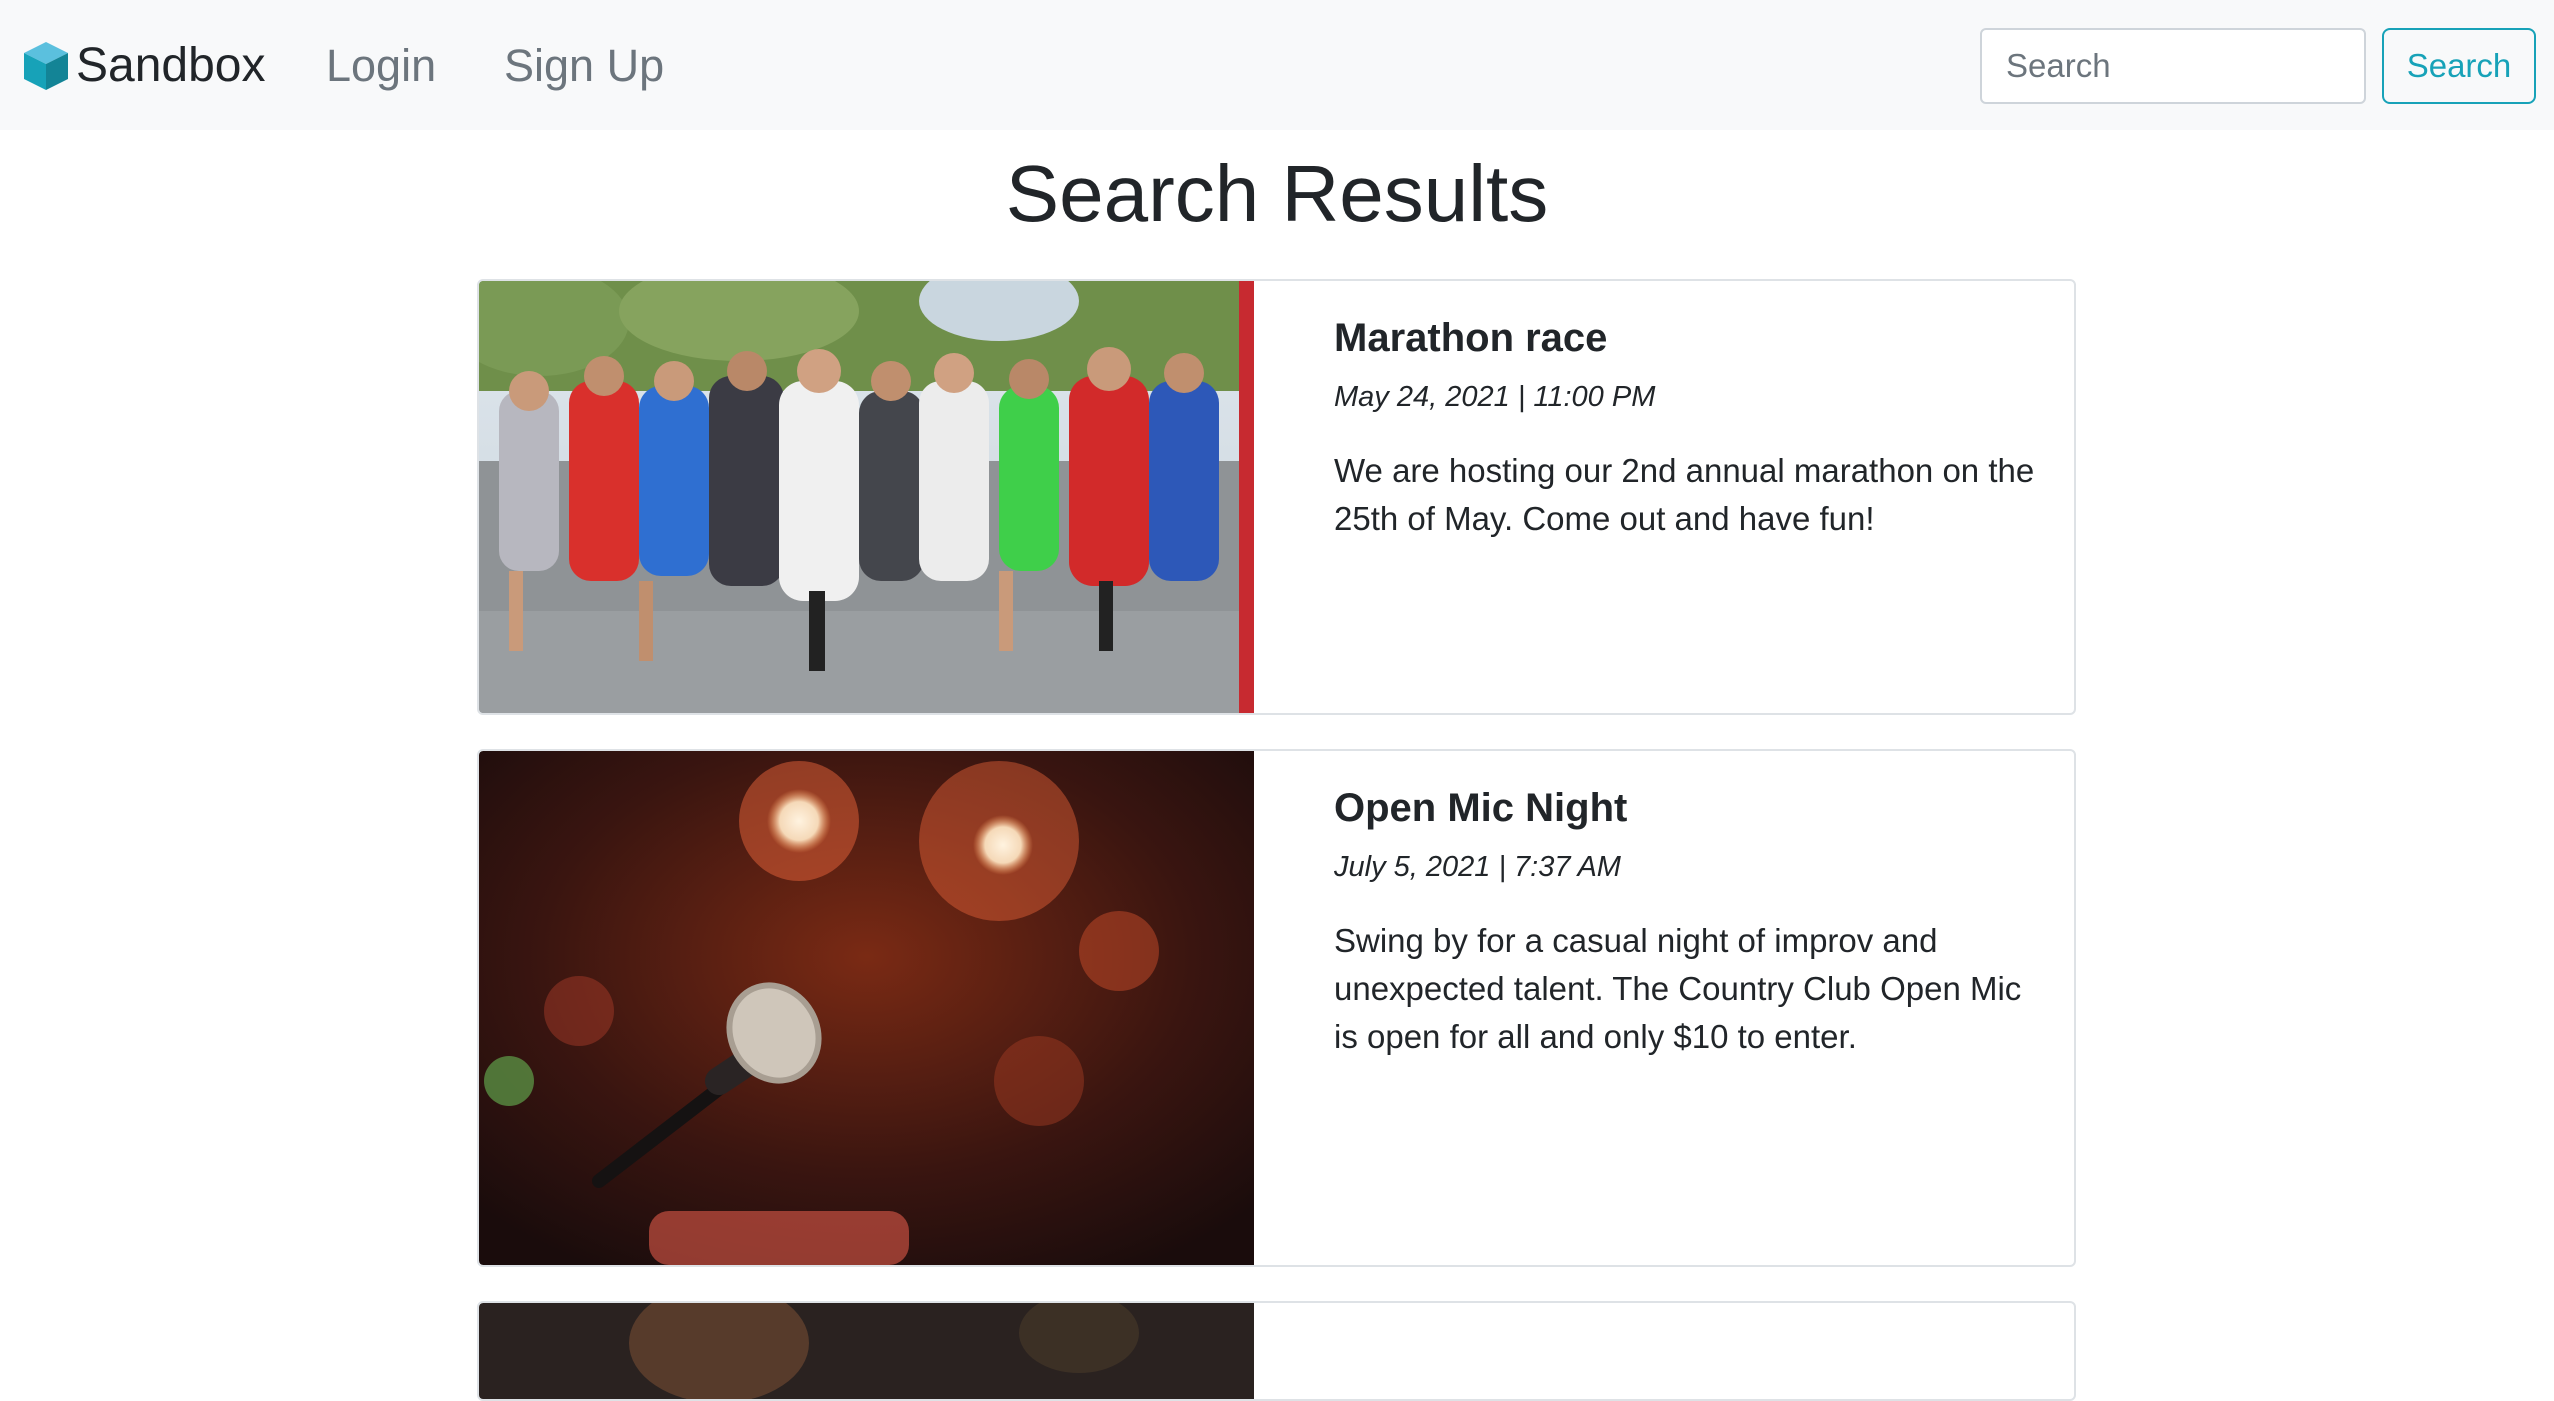 The width and height of the screenshot is (2554, 1401). Describe the element at coordinates (46, 66) in the screenshot. I see `cube-logo-icon` at that location.